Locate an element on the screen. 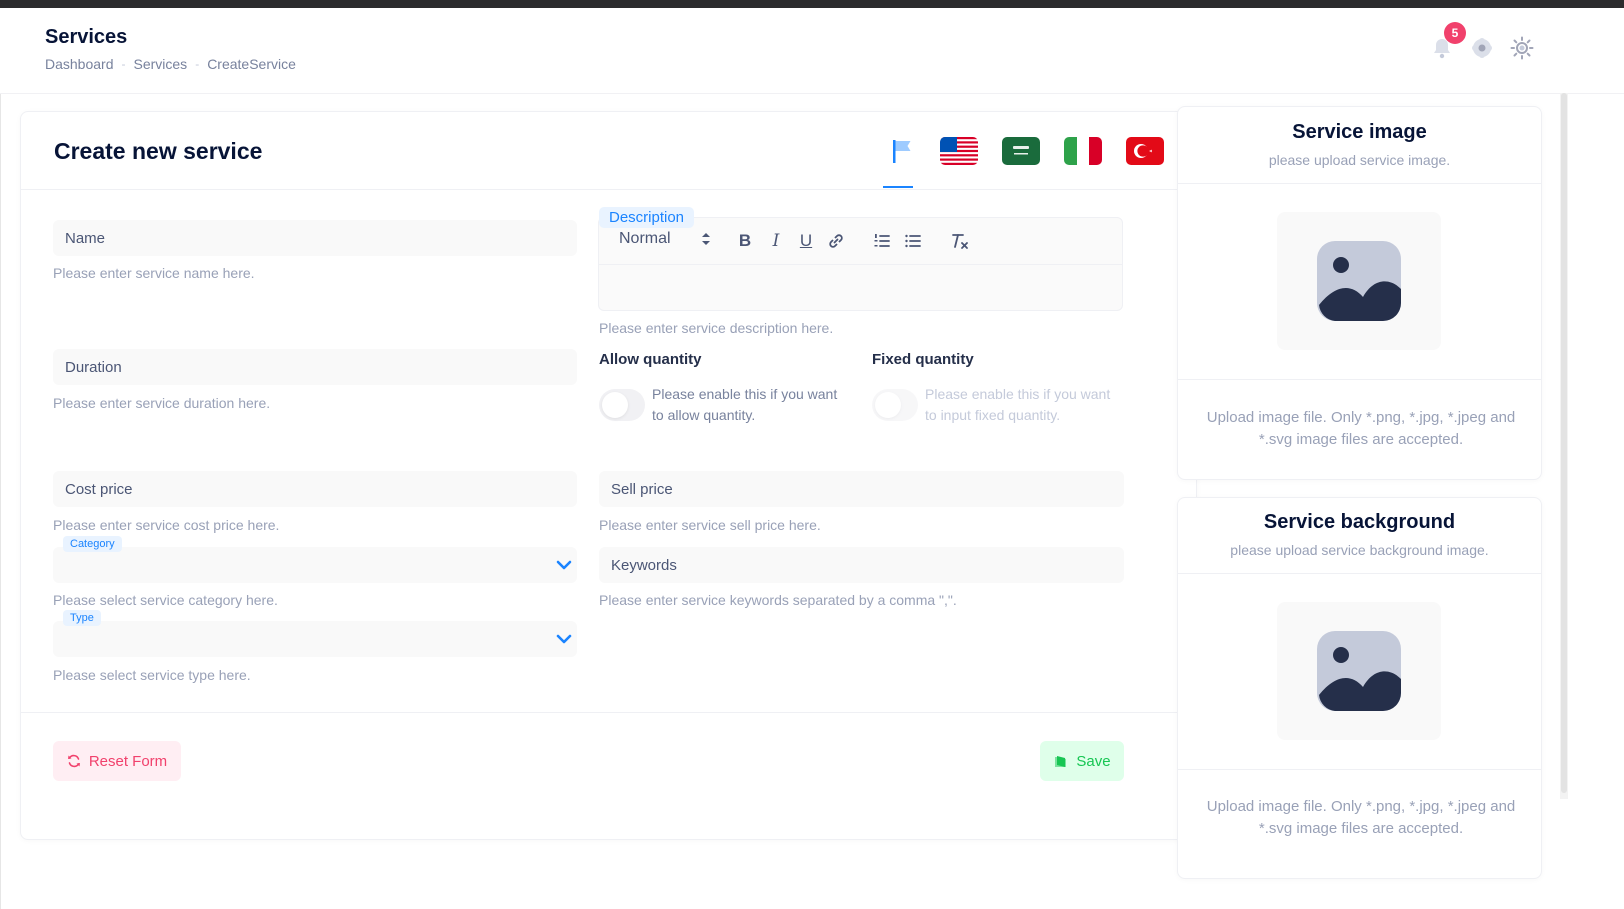  bell-icon: 5 is located at coordinates (1448, 41).